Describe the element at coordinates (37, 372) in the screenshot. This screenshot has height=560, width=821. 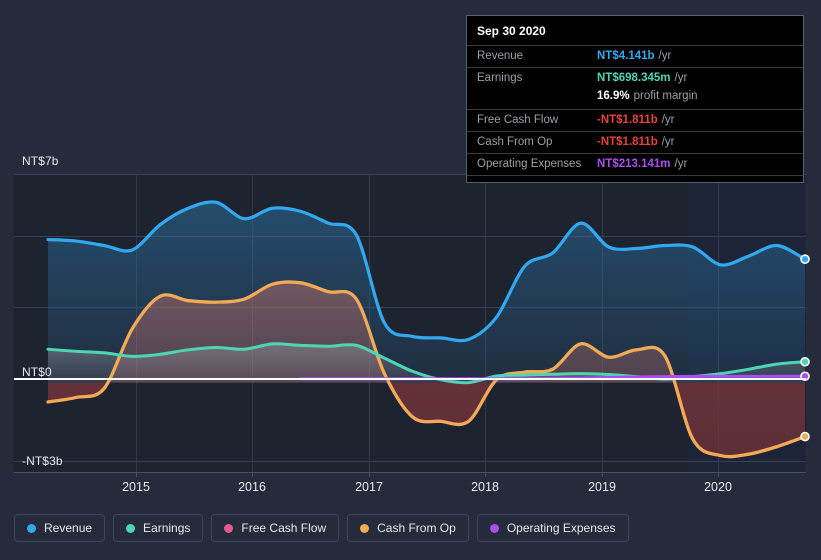
I see `y-axis-label-zero: NT$0` at that location.